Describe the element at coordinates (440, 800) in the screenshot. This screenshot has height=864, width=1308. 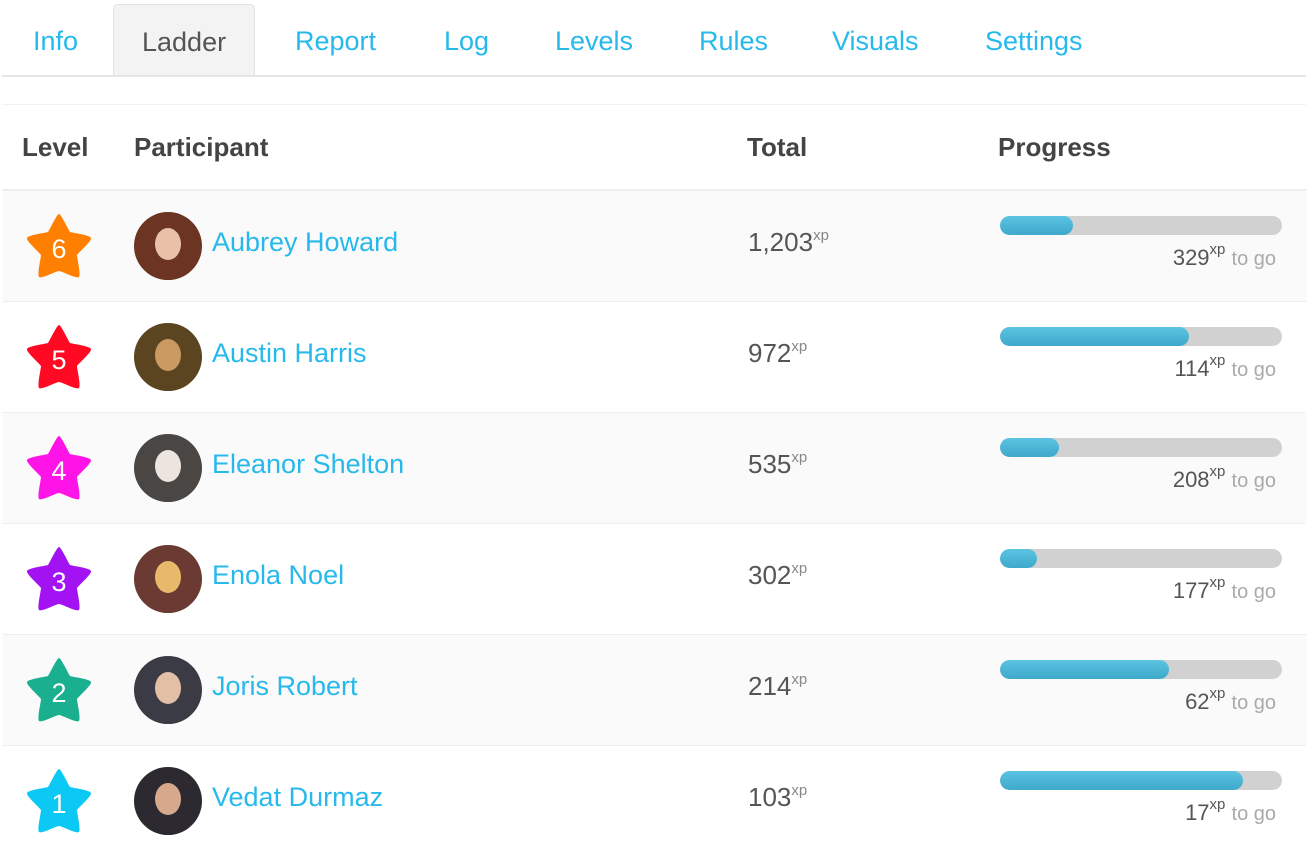
I see `participant: Vedat Durmaz` at that location.